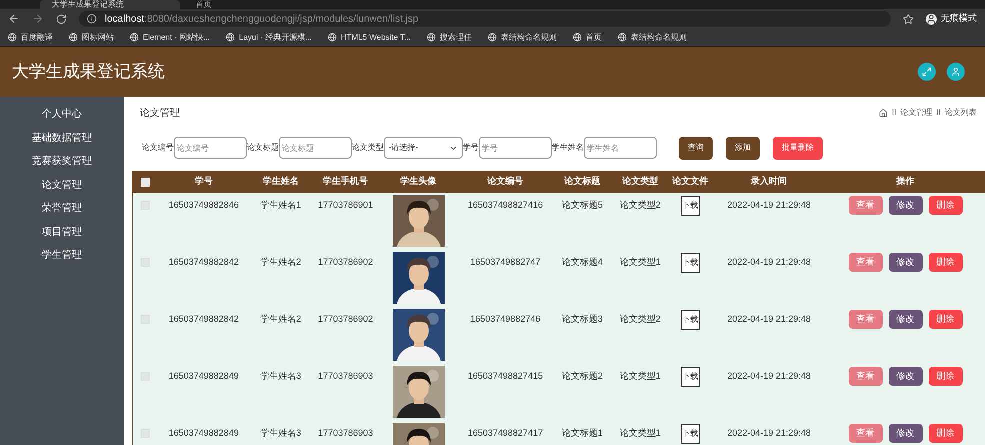  I want to click on table-cell: 16503749882747, so click(505, 262).